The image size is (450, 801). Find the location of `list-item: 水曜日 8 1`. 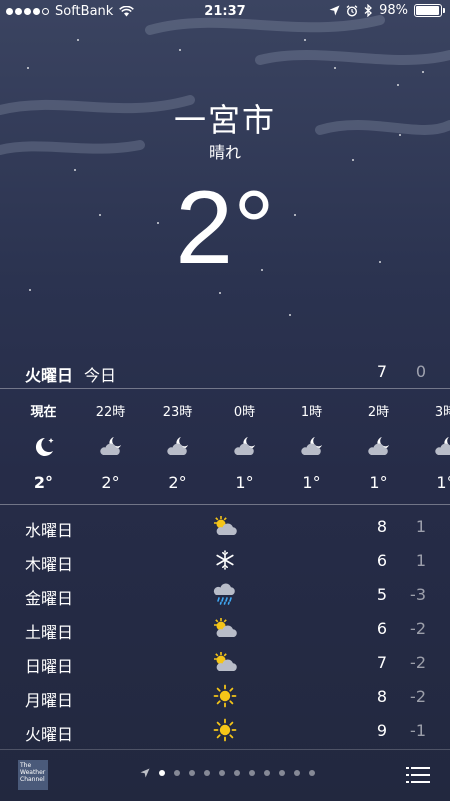

list-item: 水曜日 8 1 is located at coordinates (225, 526).